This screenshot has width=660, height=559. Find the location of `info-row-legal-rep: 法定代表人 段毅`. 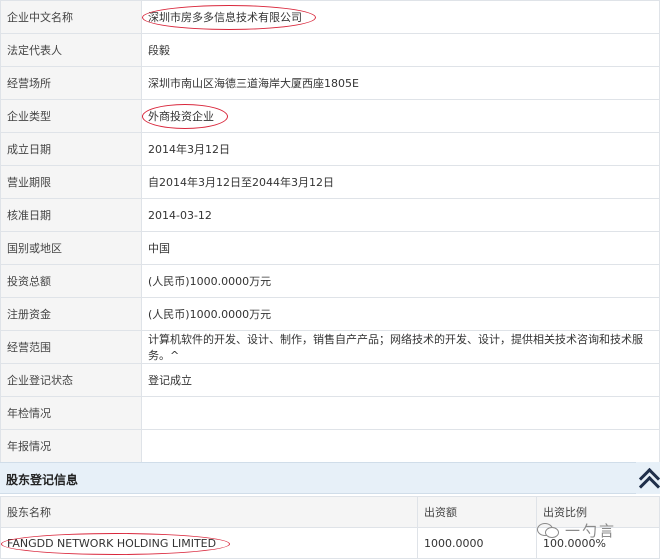

info-row-legal-rep: 法定代表人 段毅 is located at coordinates (330, 50).